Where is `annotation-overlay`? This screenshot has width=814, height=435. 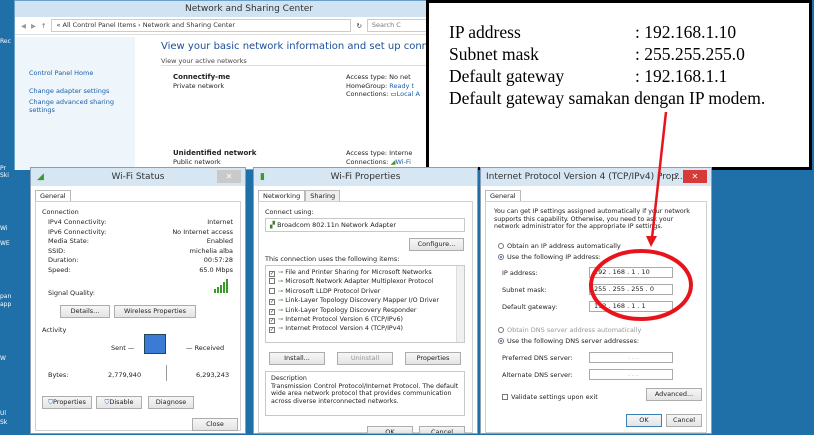
annotation-overlay is located at coordinates (641, 216).